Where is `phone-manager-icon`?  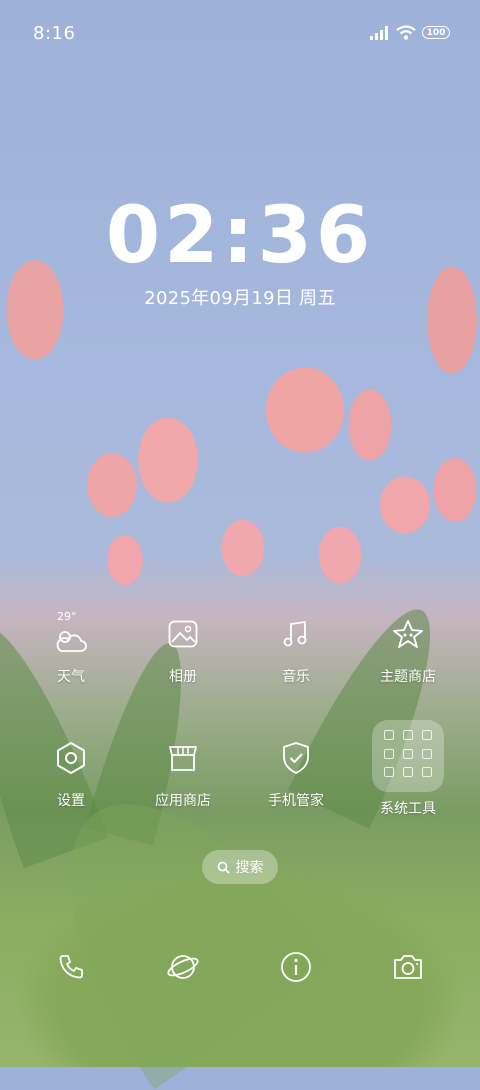
phone-manager-icon is located at coordinates (296, 758).